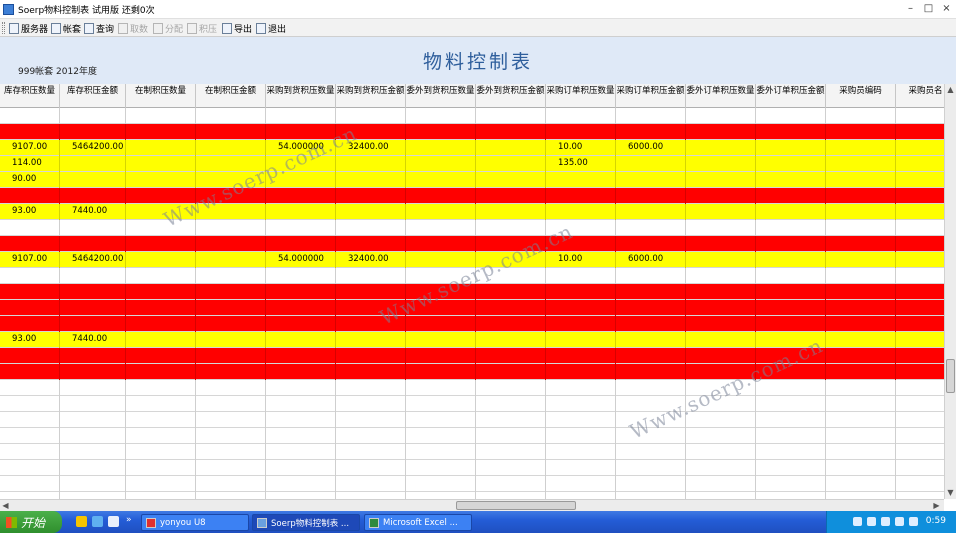  Describe the element at coordinates (168, 28) in the screenshot. I see `toolbar-allocate-button: 分配` at that location.